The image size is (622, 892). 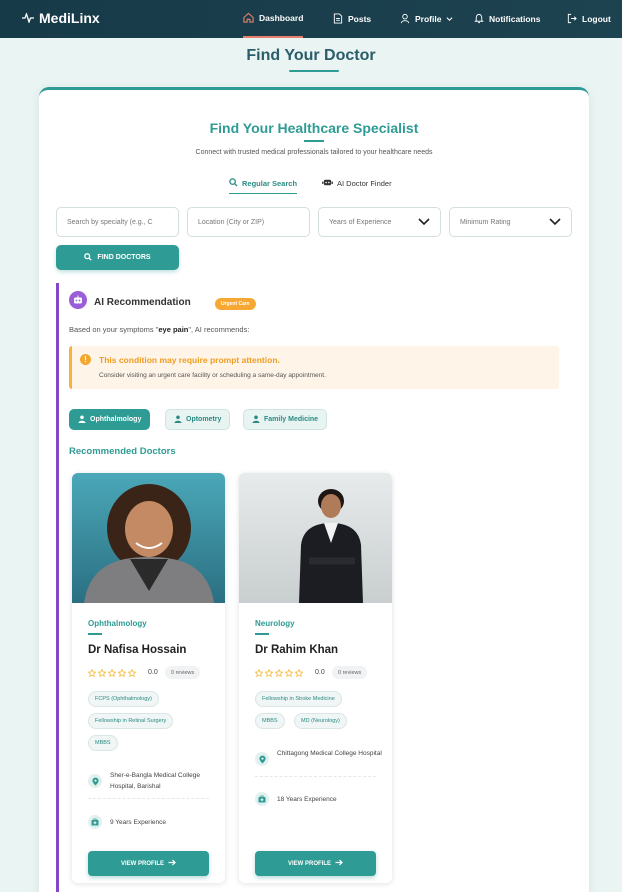 I want to click on bell-icon, so click(x=479, y=19).